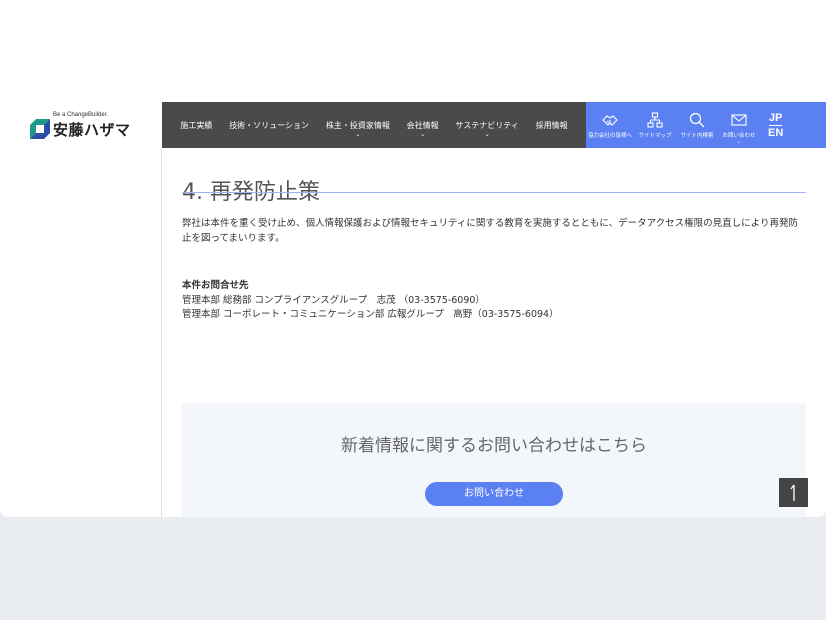 The height and width of the screenshot is (620, 826). I want to click on sidebar-divider, so click(161, 332).